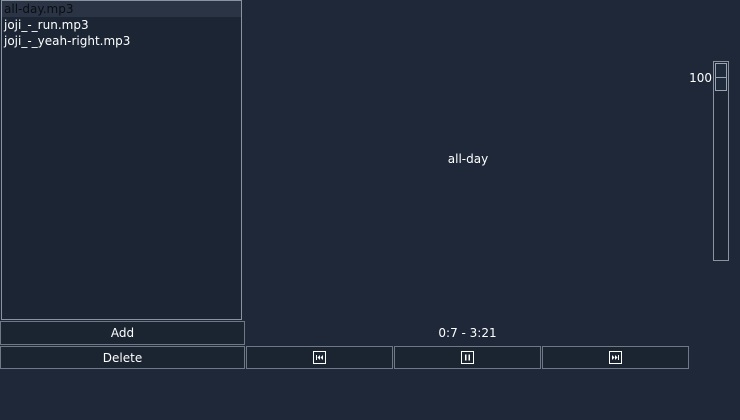 The height and width of the screenshot is (420, 740). What do you see at coordinates (122, 333) in the screenshot?
I see `add-button: Add` at bounding box center [122, 333].